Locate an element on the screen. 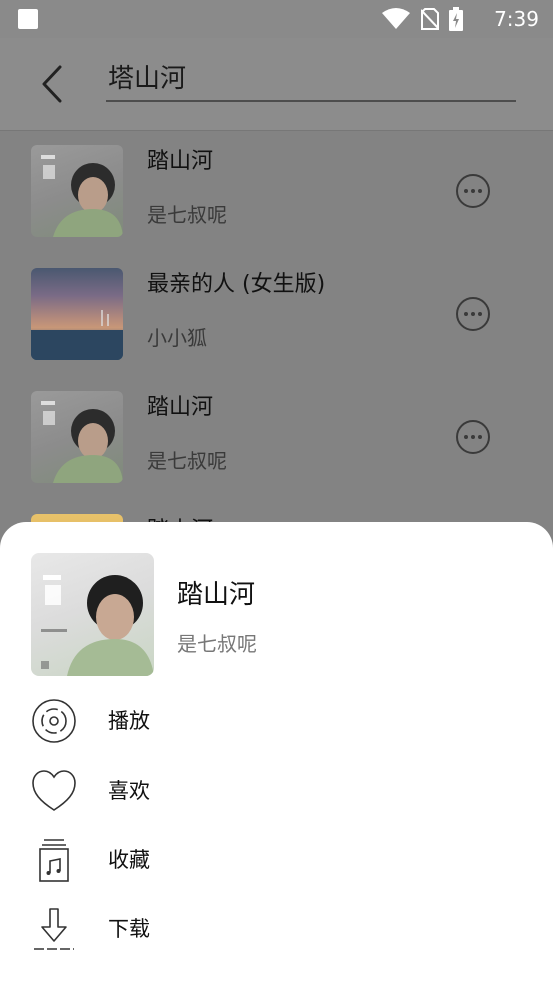 This screenshot has width=553, height=983. action-collect: 收藏 is located at coordinates (276, 860).